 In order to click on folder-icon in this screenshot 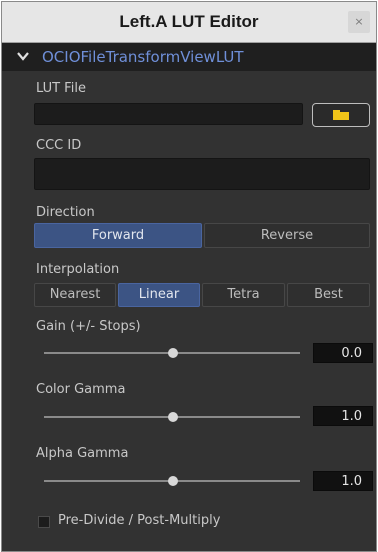, I will do `click(341, 115)`.